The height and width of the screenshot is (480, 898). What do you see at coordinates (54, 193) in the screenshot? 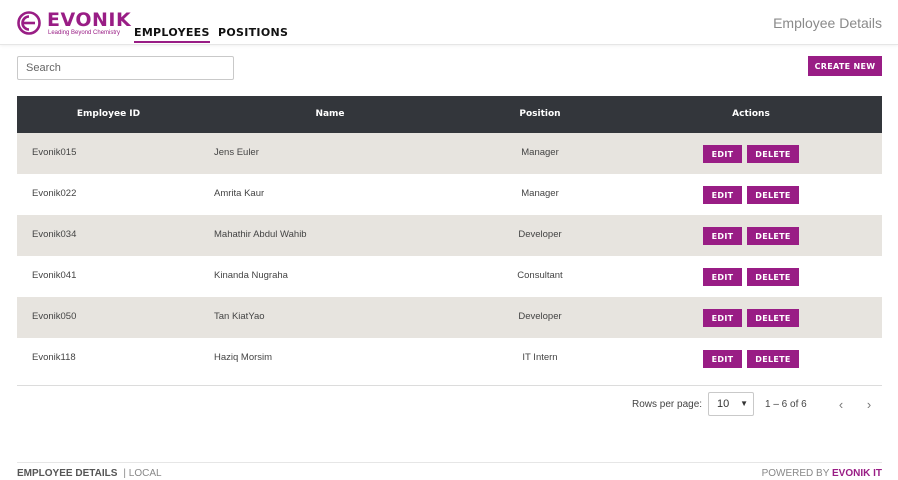
I see `cell-employee-id: Evonik022` at bounding box center [54, 193].